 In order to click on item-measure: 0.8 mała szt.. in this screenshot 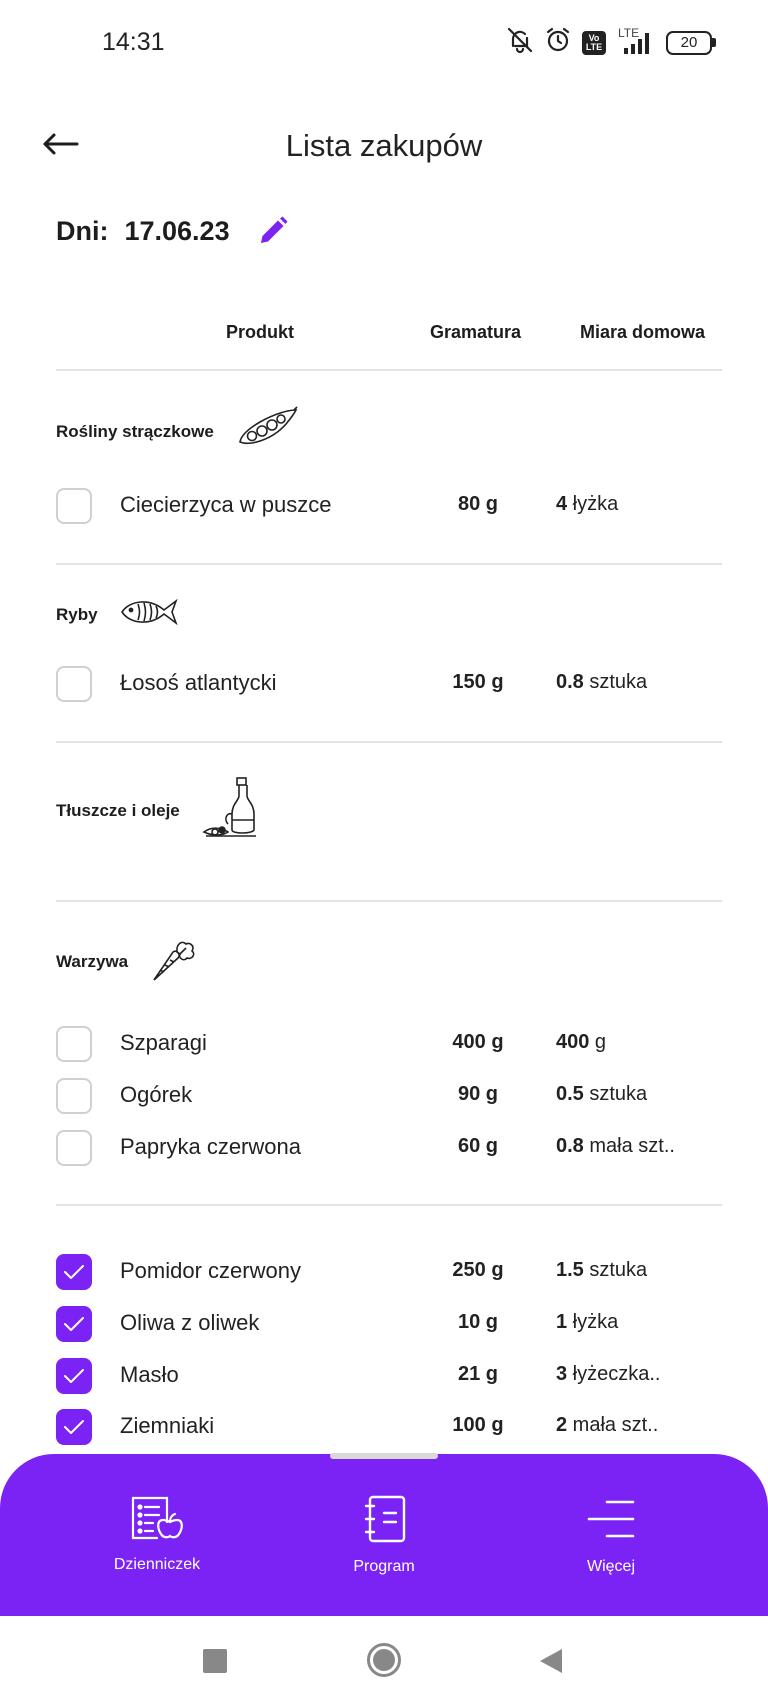, I will do `click(615, 1146)`.